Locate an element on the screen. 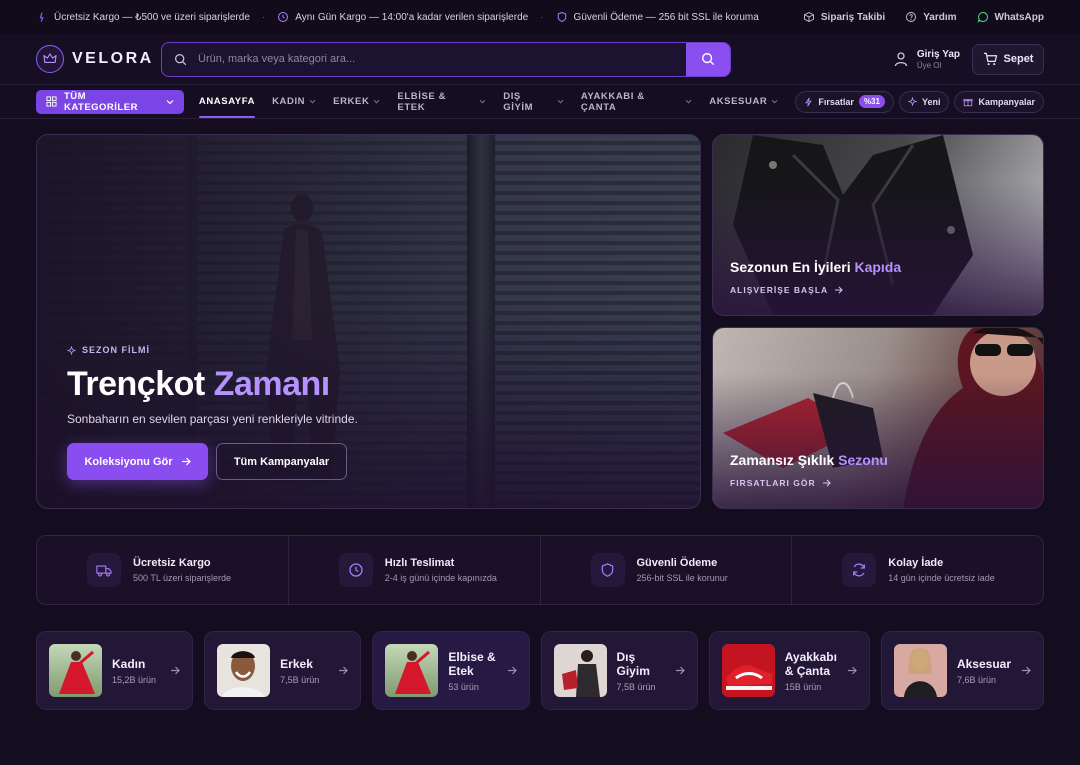 The image size is (1080, 765). crown-icon is located at coordinates (50, 59).